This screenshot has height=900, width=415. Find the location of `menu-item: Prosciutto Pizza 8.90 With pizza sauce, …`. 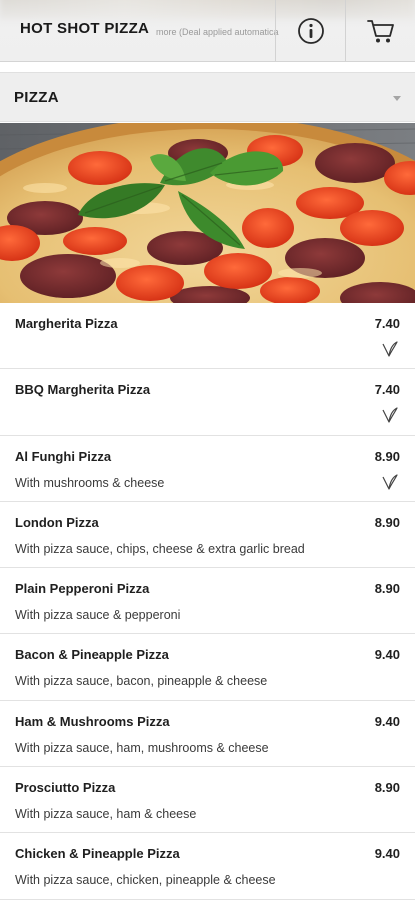

menu-item: Prosciutto Pizza 8.90 With pizza sauce, … is located at coordinates (207, 800).